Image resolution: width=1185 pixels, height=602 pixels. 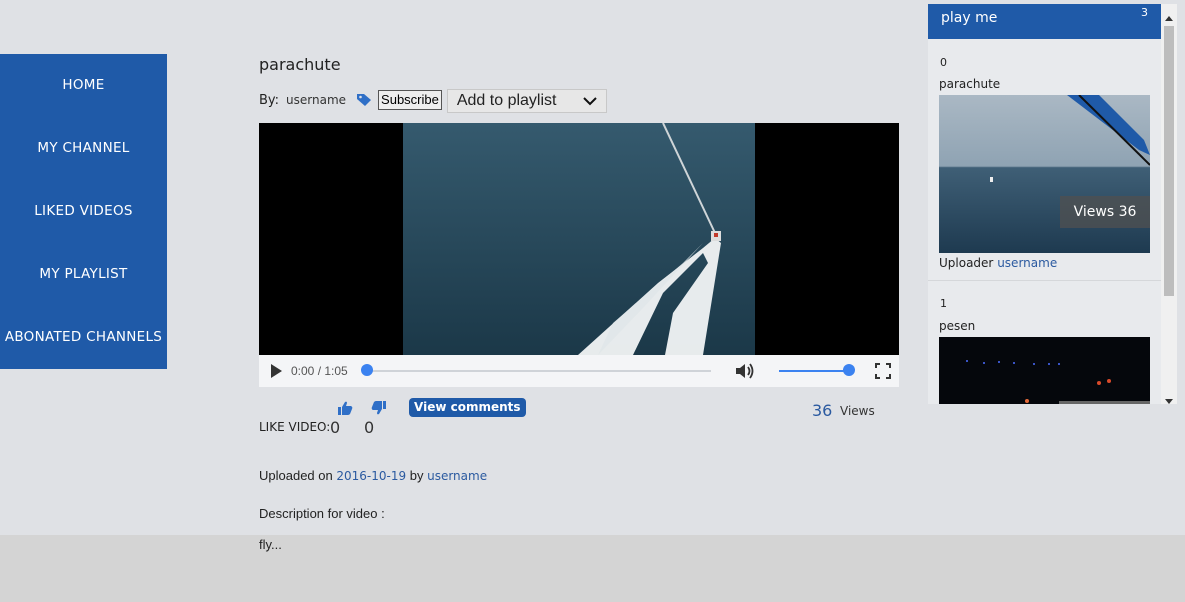 What do you see at coordinates (322, 513) in the screenshot?
I see `description-label: Description for video :` at bounding box center [322, 513].